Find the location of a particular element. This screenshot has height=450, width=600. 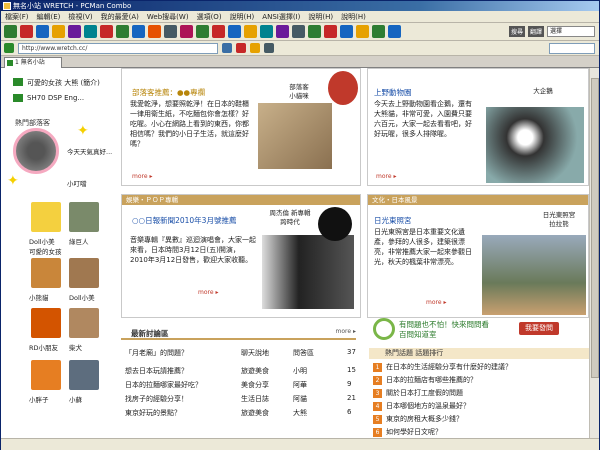

sidebar-link: 可愛的女孩 大熊 (簡介) is located at coordinates (63, 83).